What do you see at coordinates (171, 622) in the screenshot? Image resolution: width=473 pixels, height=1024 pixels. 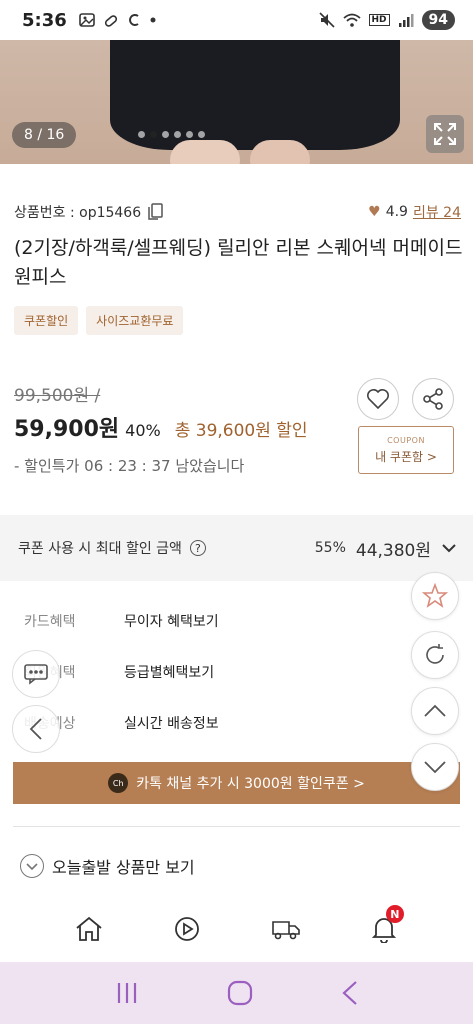 I see `benefit-value: 무이자 혜택보기` at bounding box center [171, 622].